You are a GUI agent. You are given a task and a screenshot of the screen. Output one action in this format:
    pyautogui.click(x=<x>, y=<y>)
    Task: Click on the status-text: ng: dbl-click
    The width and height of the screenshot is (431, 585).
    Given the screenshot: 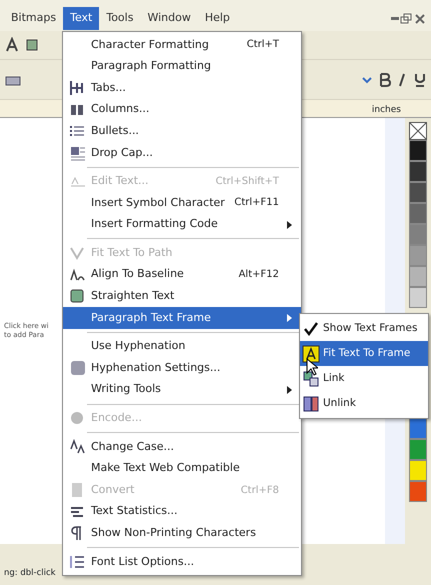 What is the action you would take?
    pyautogui.click(x=30, y=573)
    